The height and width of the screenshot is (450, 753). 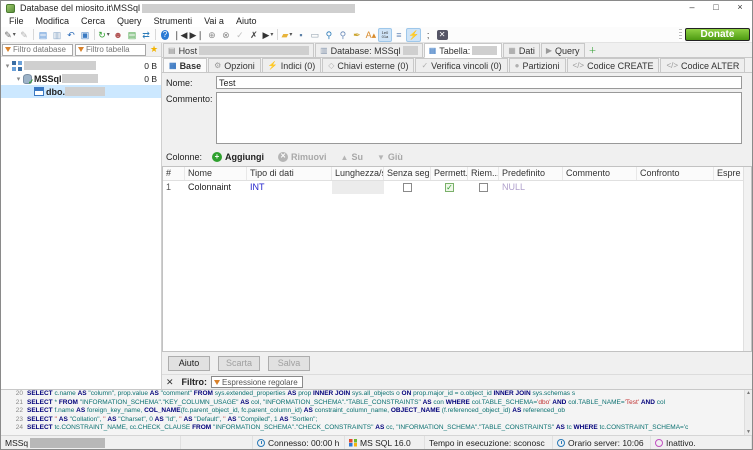 I want to click on toolbar-print-icon: ▣, so click(x=85, y=35).